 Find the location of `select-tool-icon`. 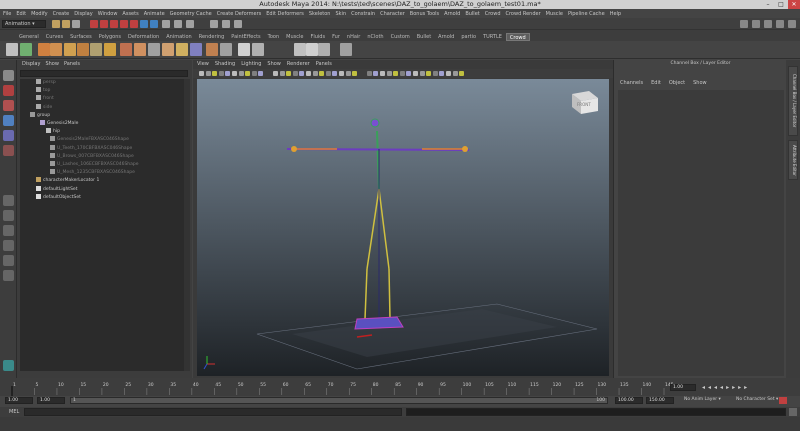

select-tool-icon is located at coordinates (8, 75).